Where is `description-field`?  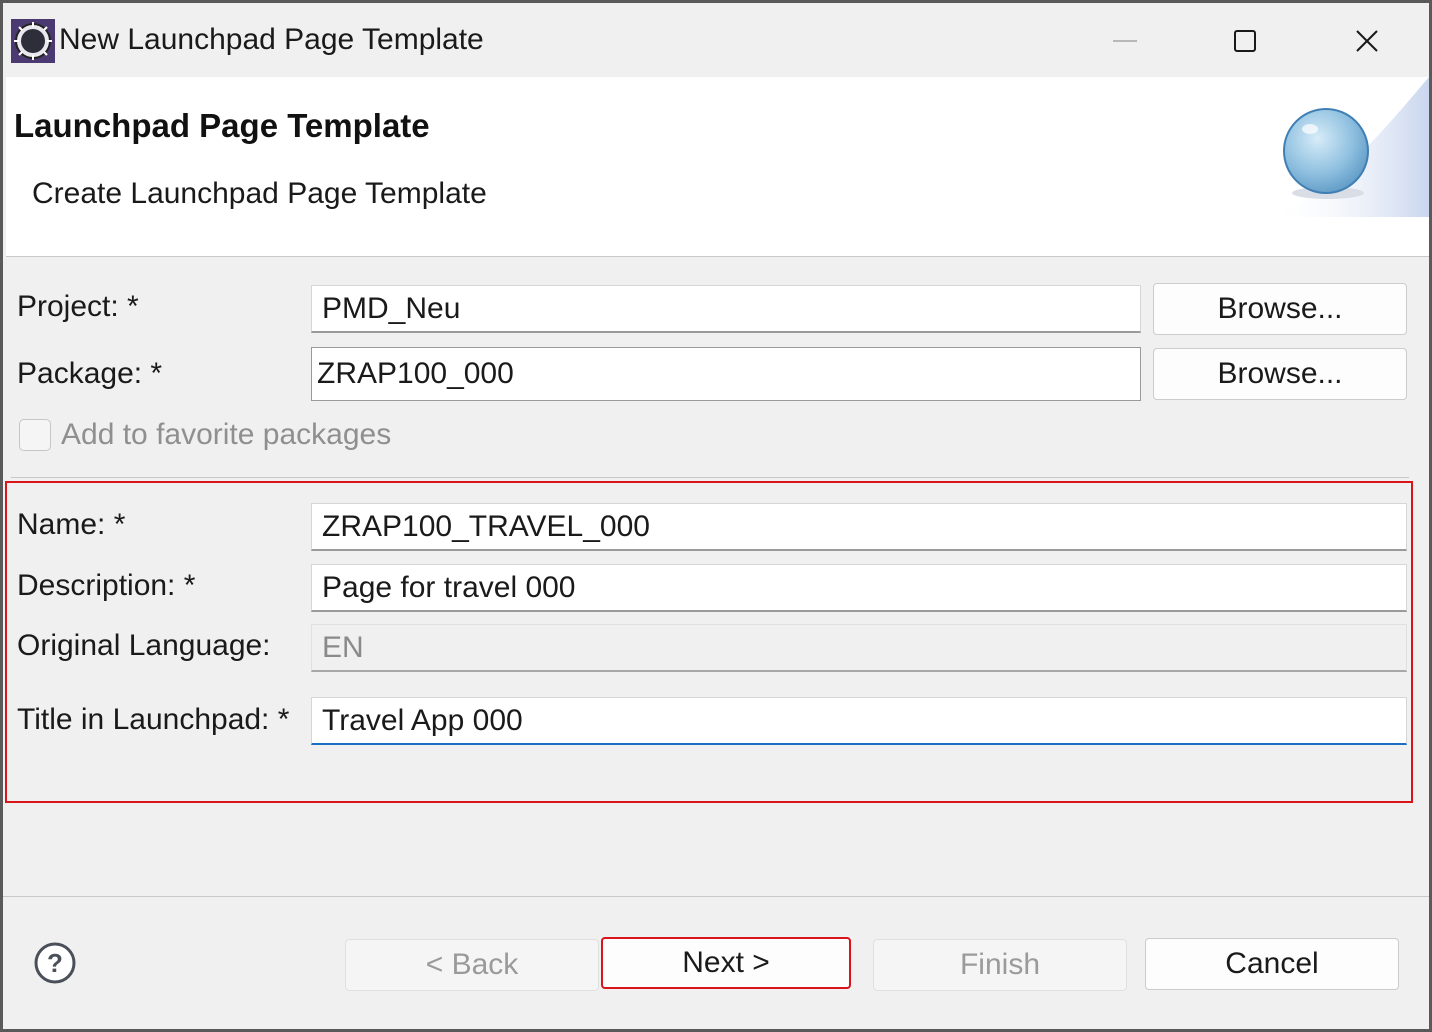 description-field is located at coordinates (859, 588).